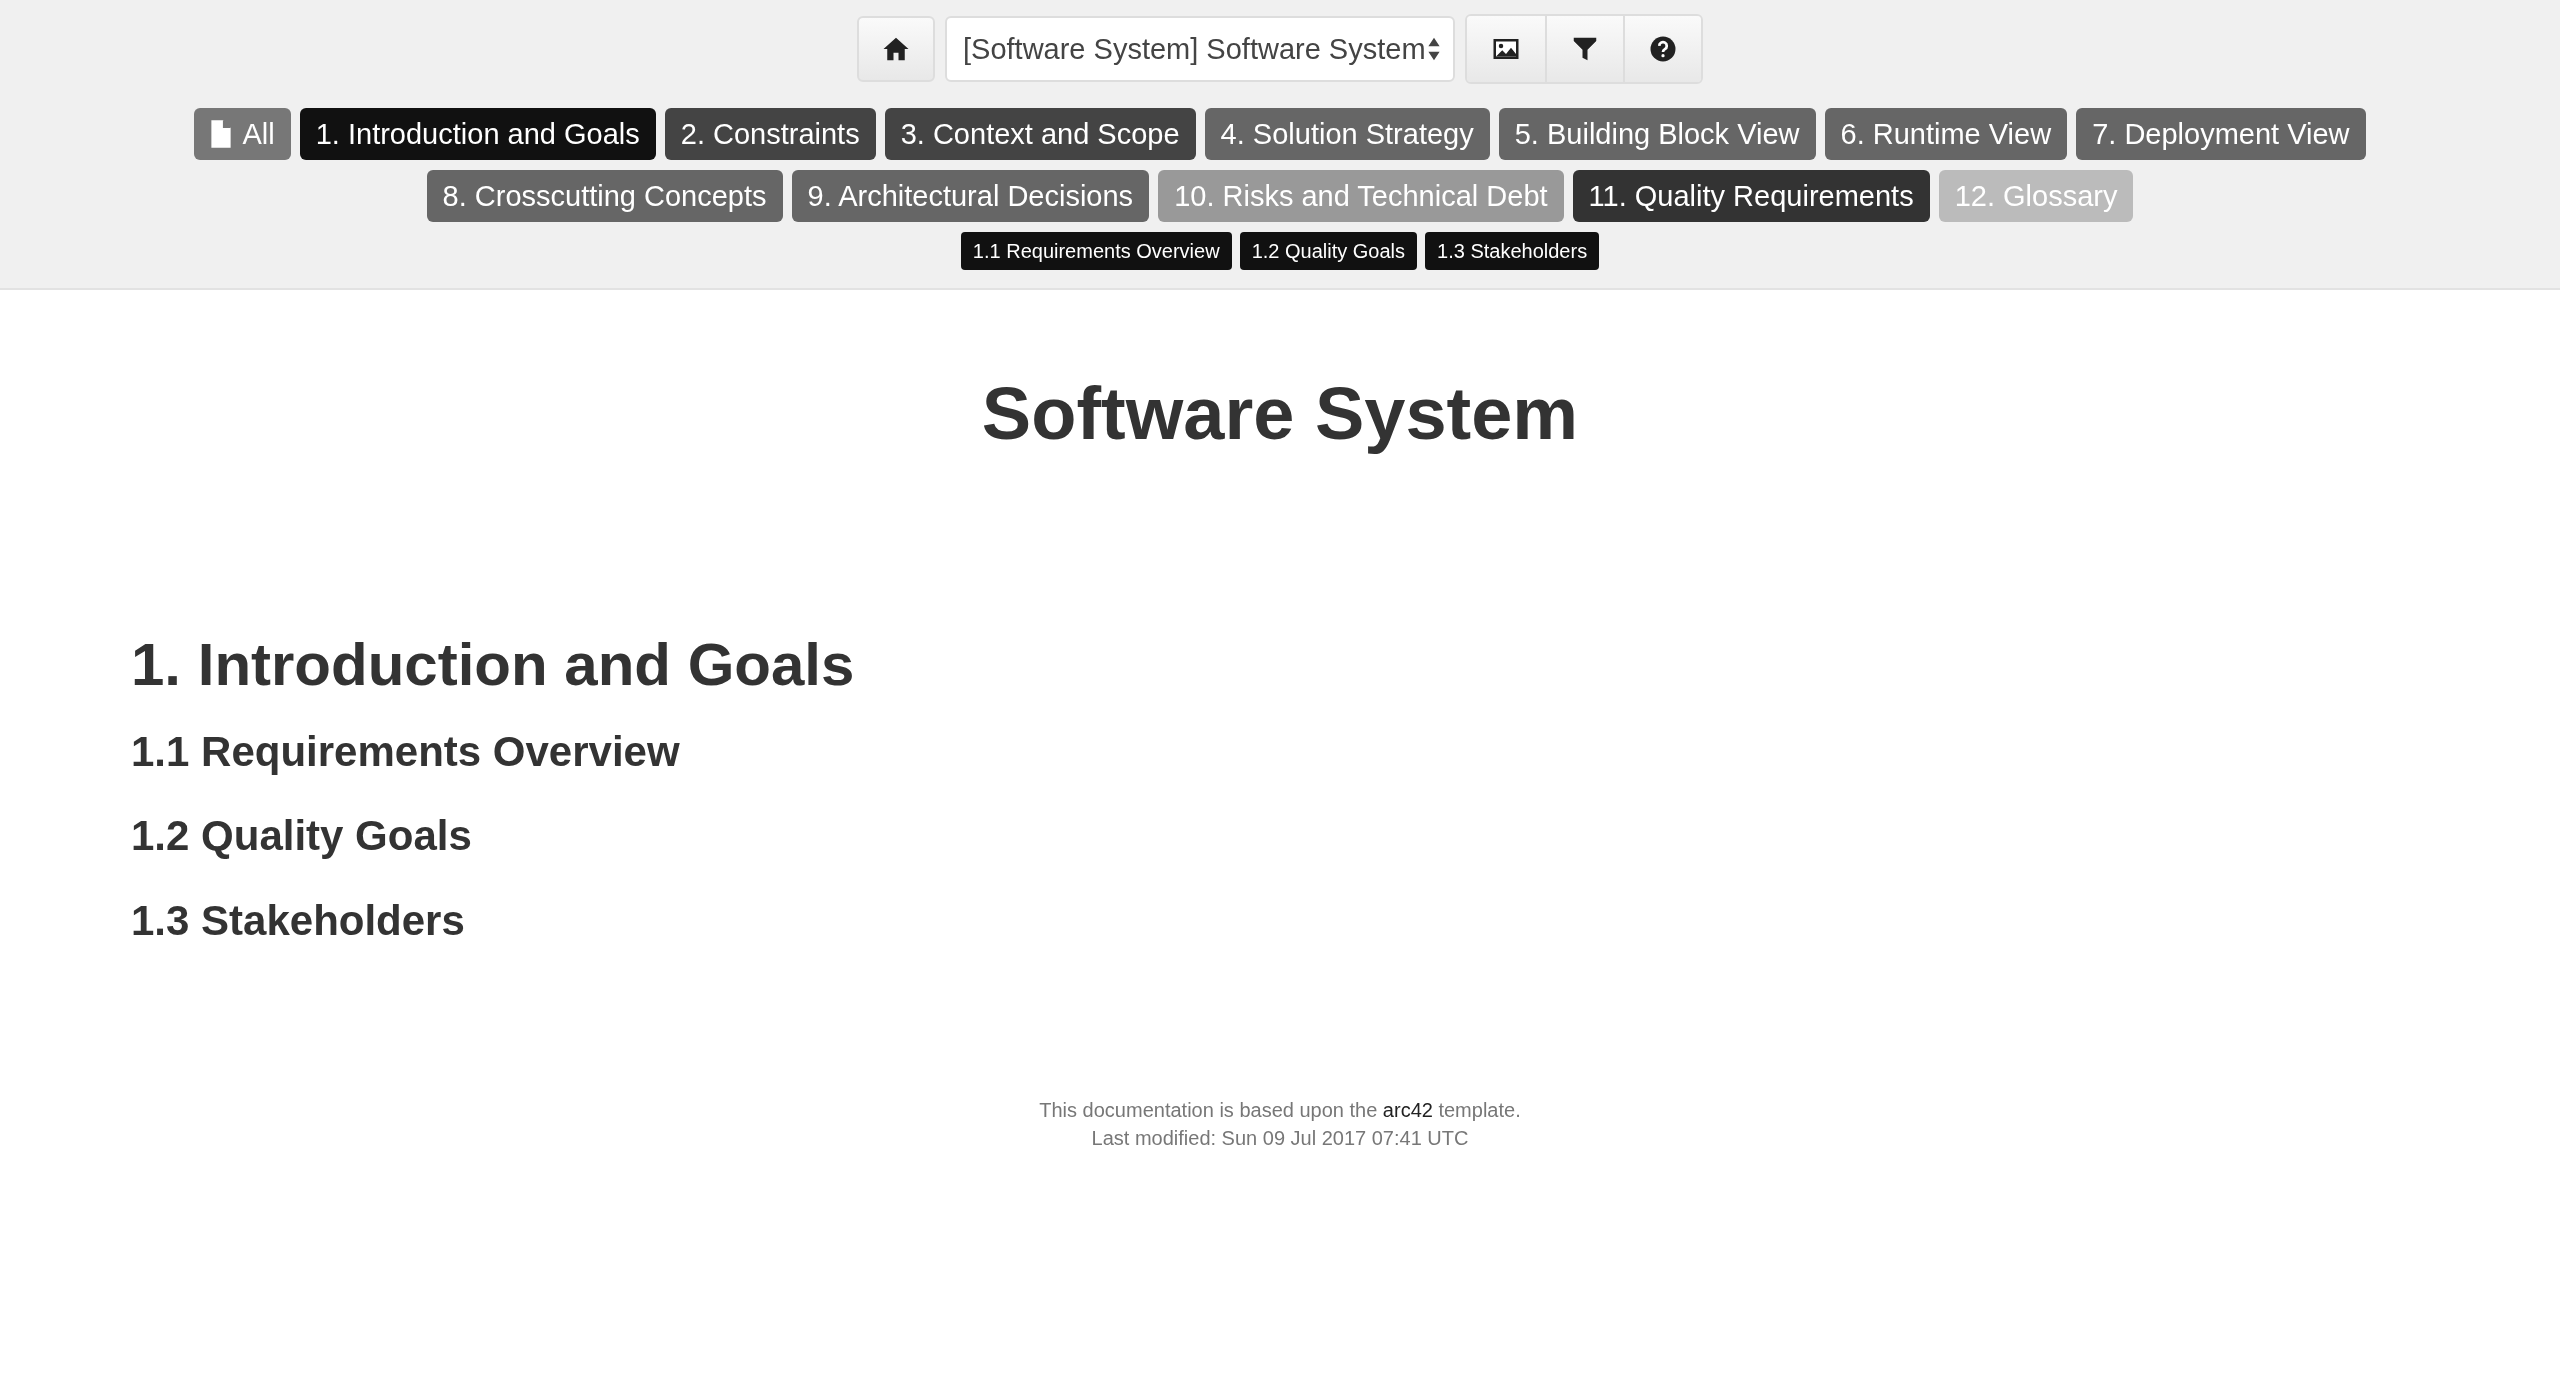 The width and height of the screenshot is (2560, 1400). I want to click on view-select: [Software System] Software System, so click(1200, 49).